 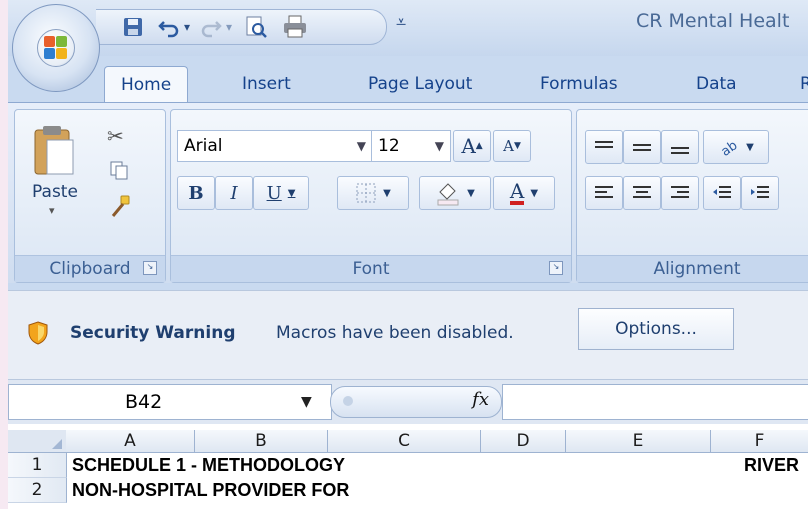 I want to click on name-box-value: B42, so click(x=144, y=402).